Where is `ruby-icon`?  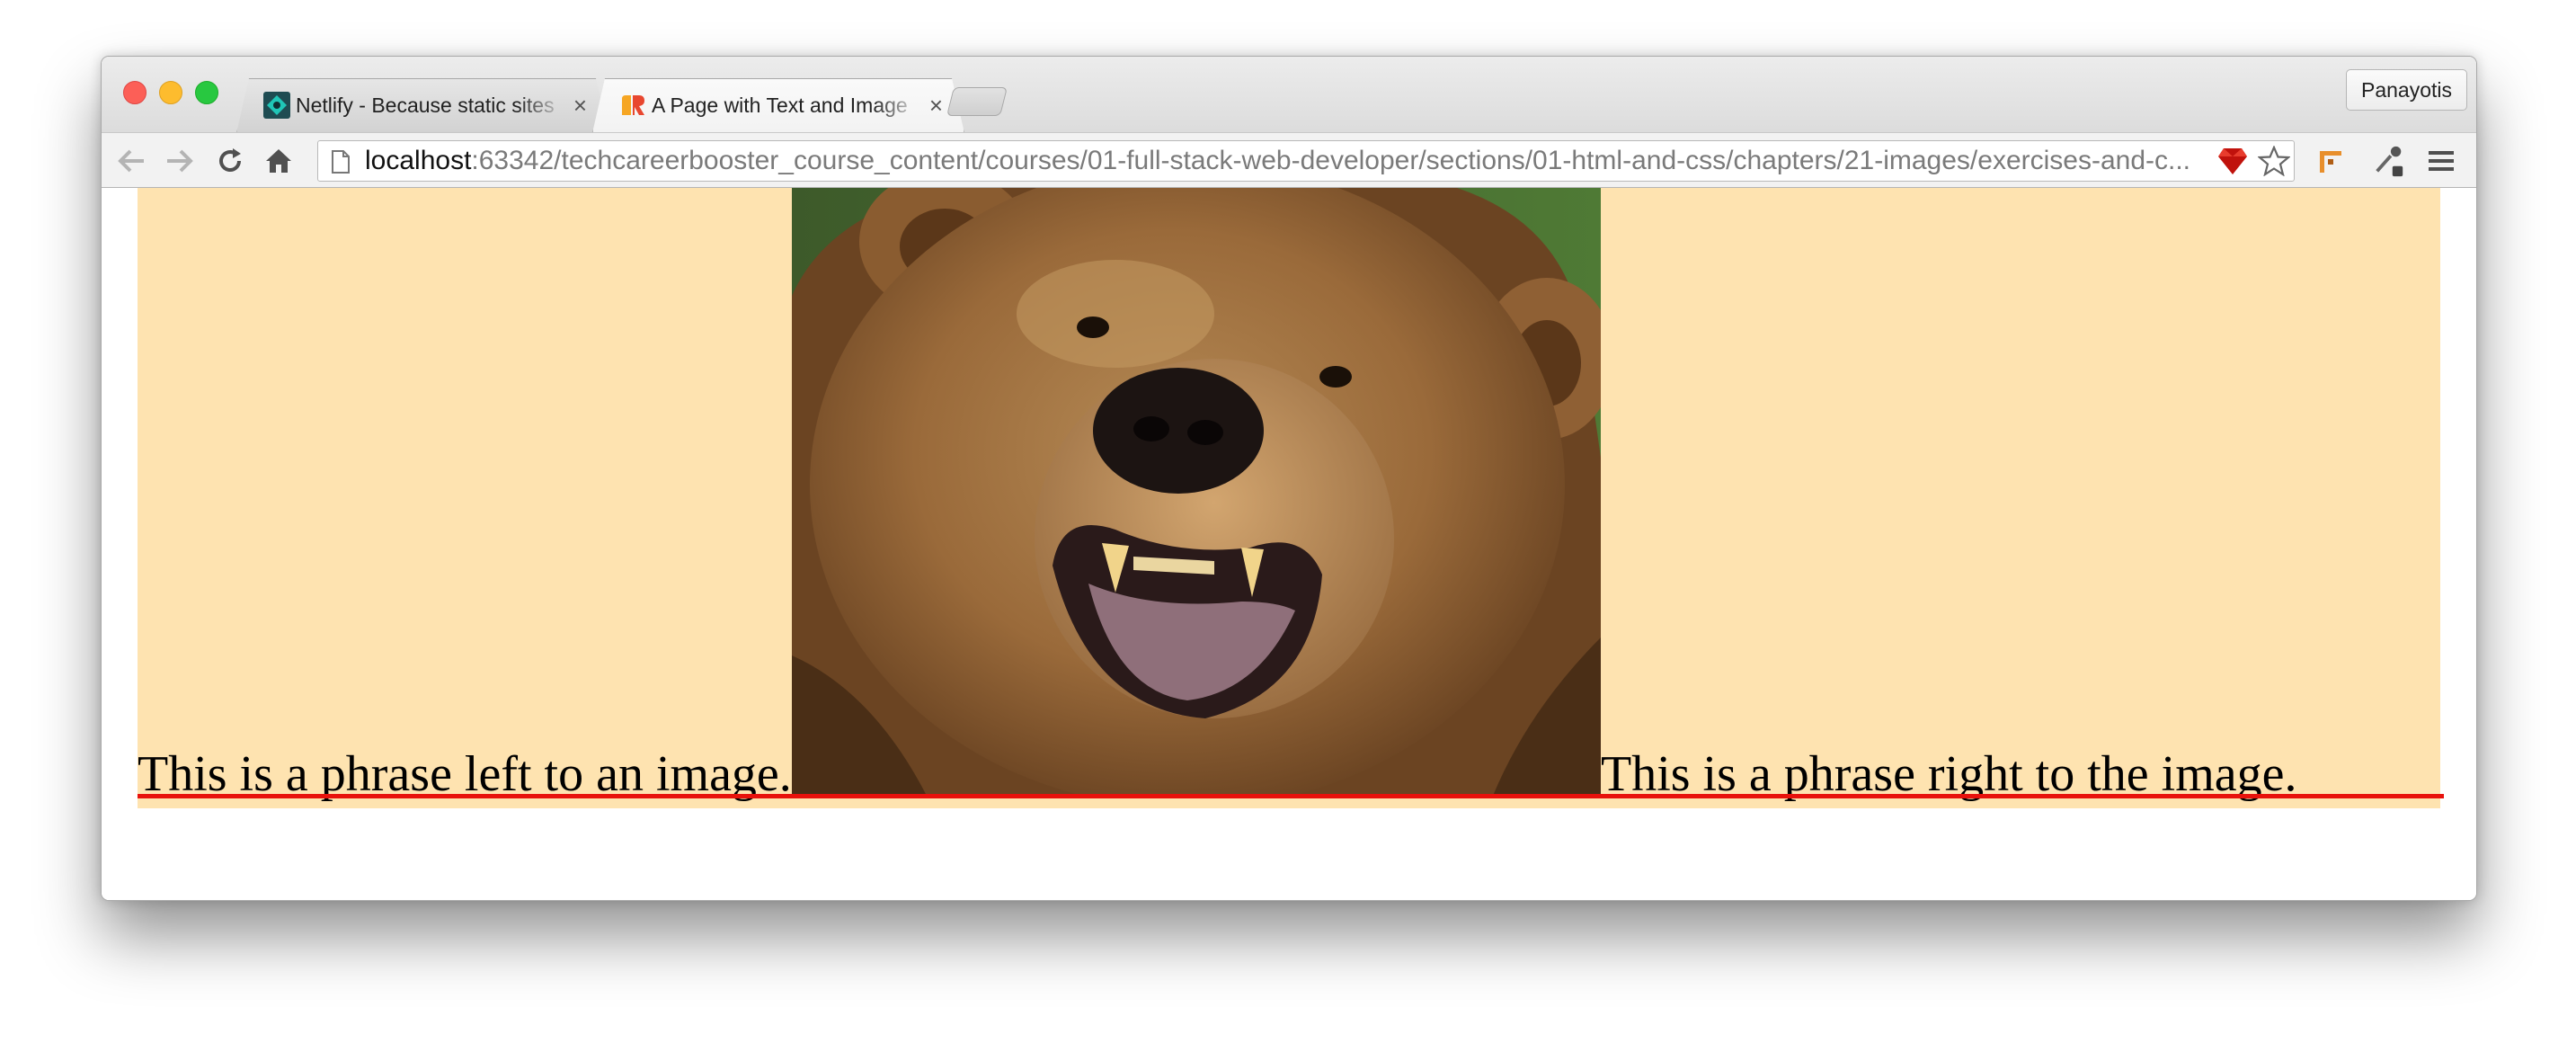
ruby-icon is located at coordinates (2233, 161).